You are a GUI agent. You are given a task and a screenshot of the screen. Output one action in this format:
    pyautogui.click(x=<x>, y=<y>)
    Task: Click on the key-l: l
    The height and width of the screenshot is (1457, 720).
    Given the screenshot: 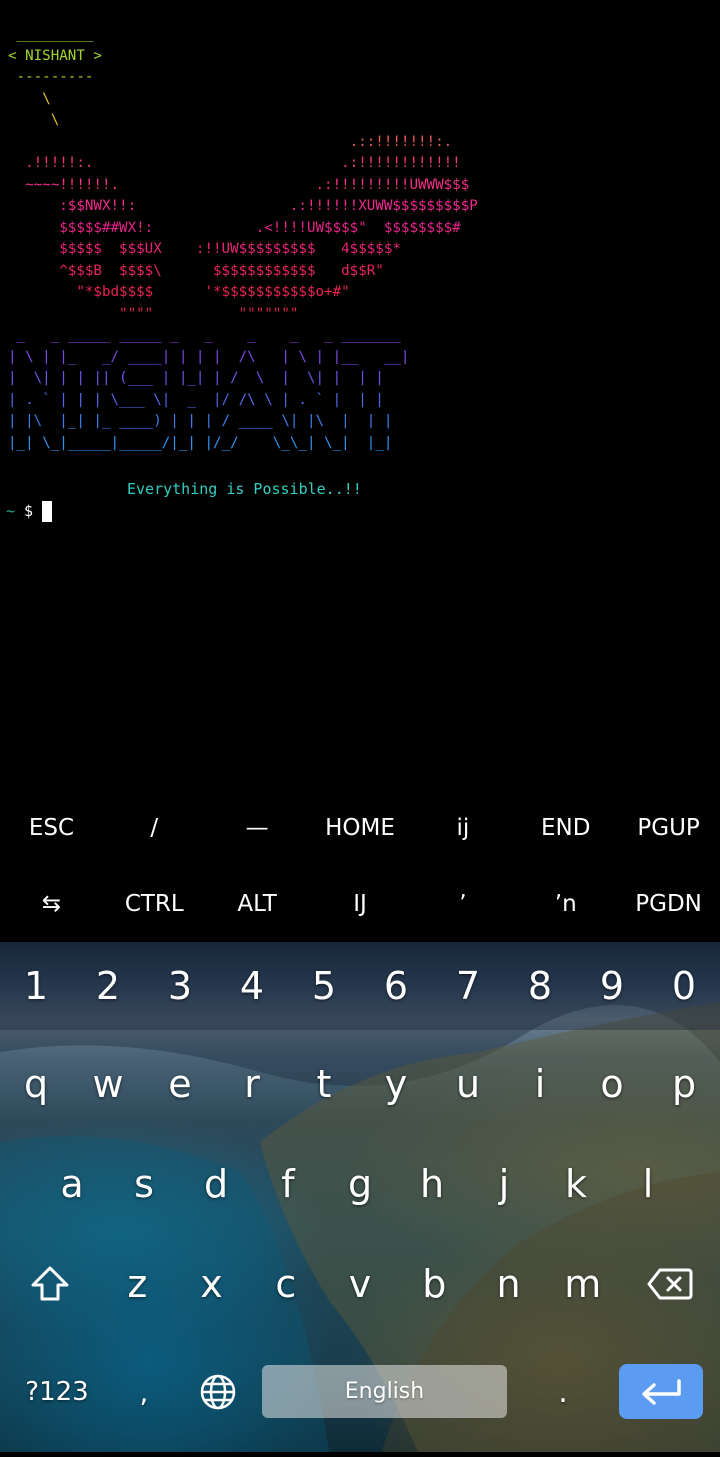 What is the action you would take?
    pyautogui.click(x=648, y=1184)
    